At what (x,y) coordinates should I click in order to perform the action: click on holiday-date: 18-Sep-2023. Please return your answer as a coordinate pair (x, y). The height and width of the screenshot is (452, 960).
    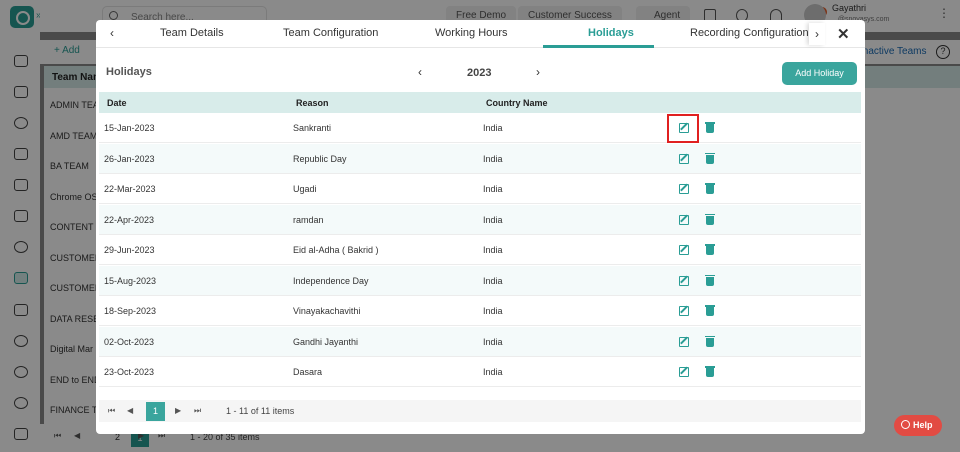
    Looking at the image, I should click on (130, 311).